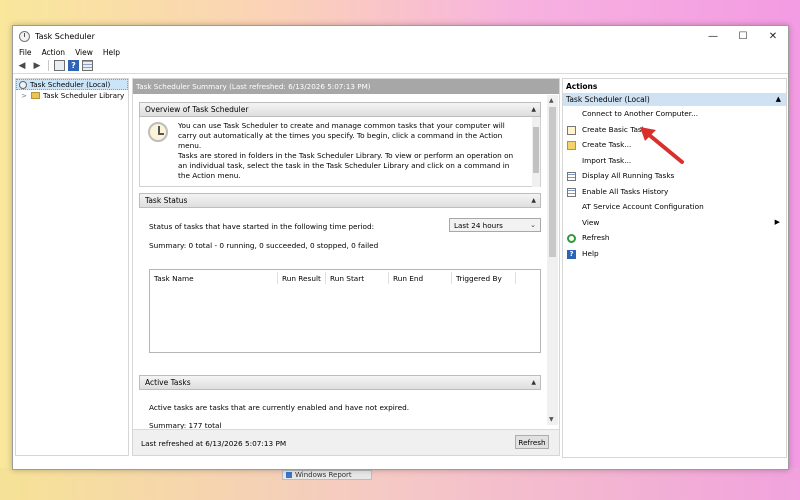 The width and height of the screenshot is (800, 500). I want to click on action-refresh: Refresh, so click(674, 238).